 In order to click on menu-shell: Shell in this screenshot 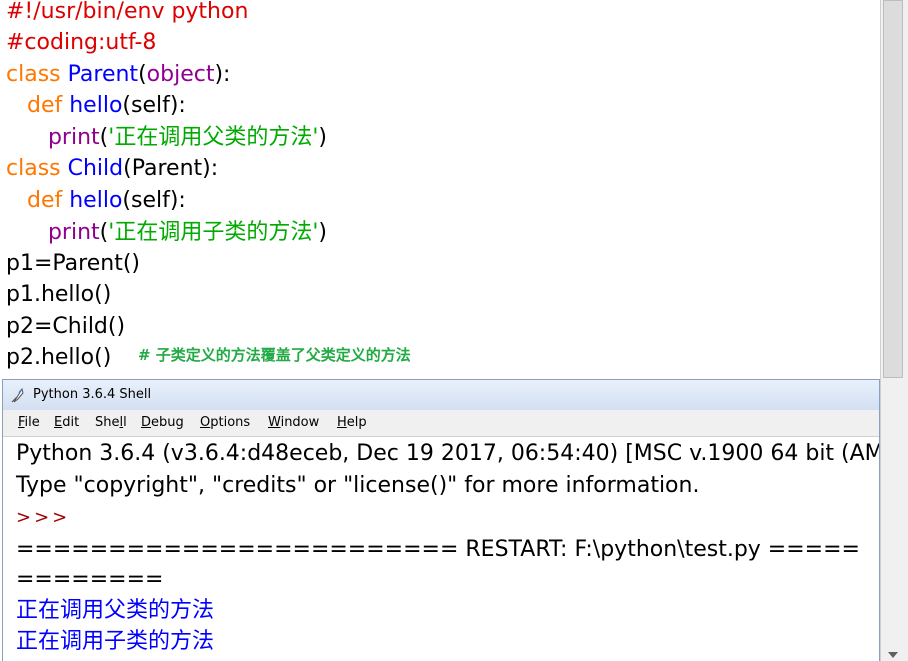, I will do `click(111, 422)`.